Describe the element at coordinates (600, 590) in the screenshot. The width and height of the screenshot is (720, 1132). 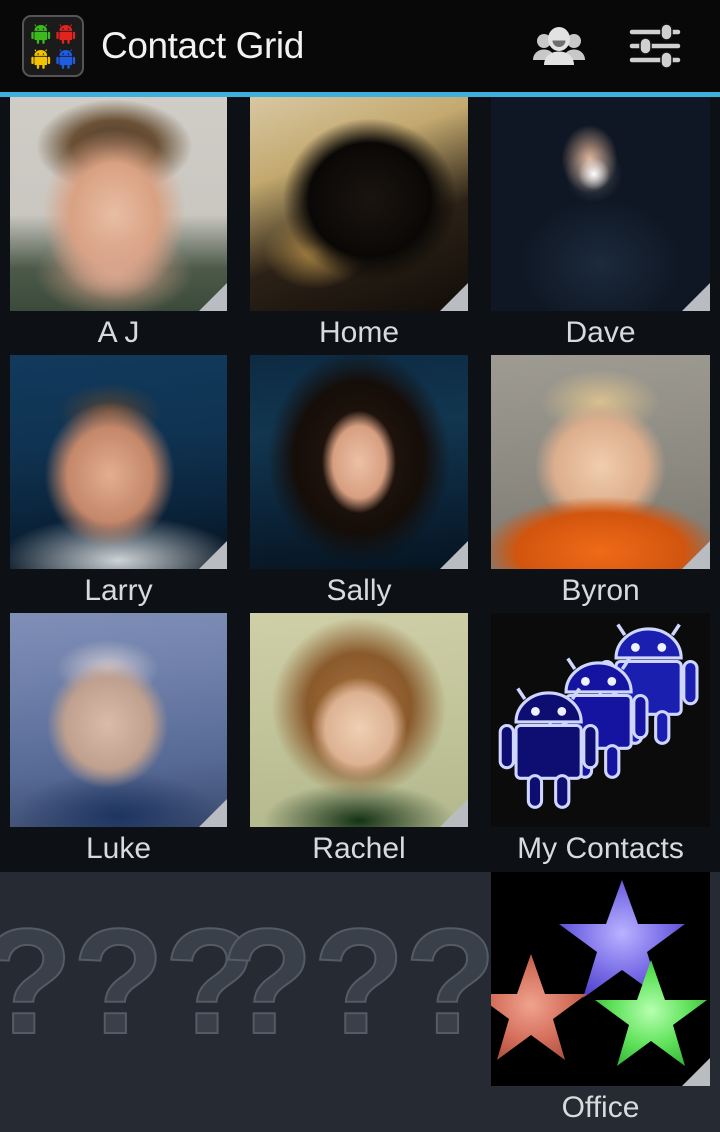
I see `contact-label: Byron` at that location.